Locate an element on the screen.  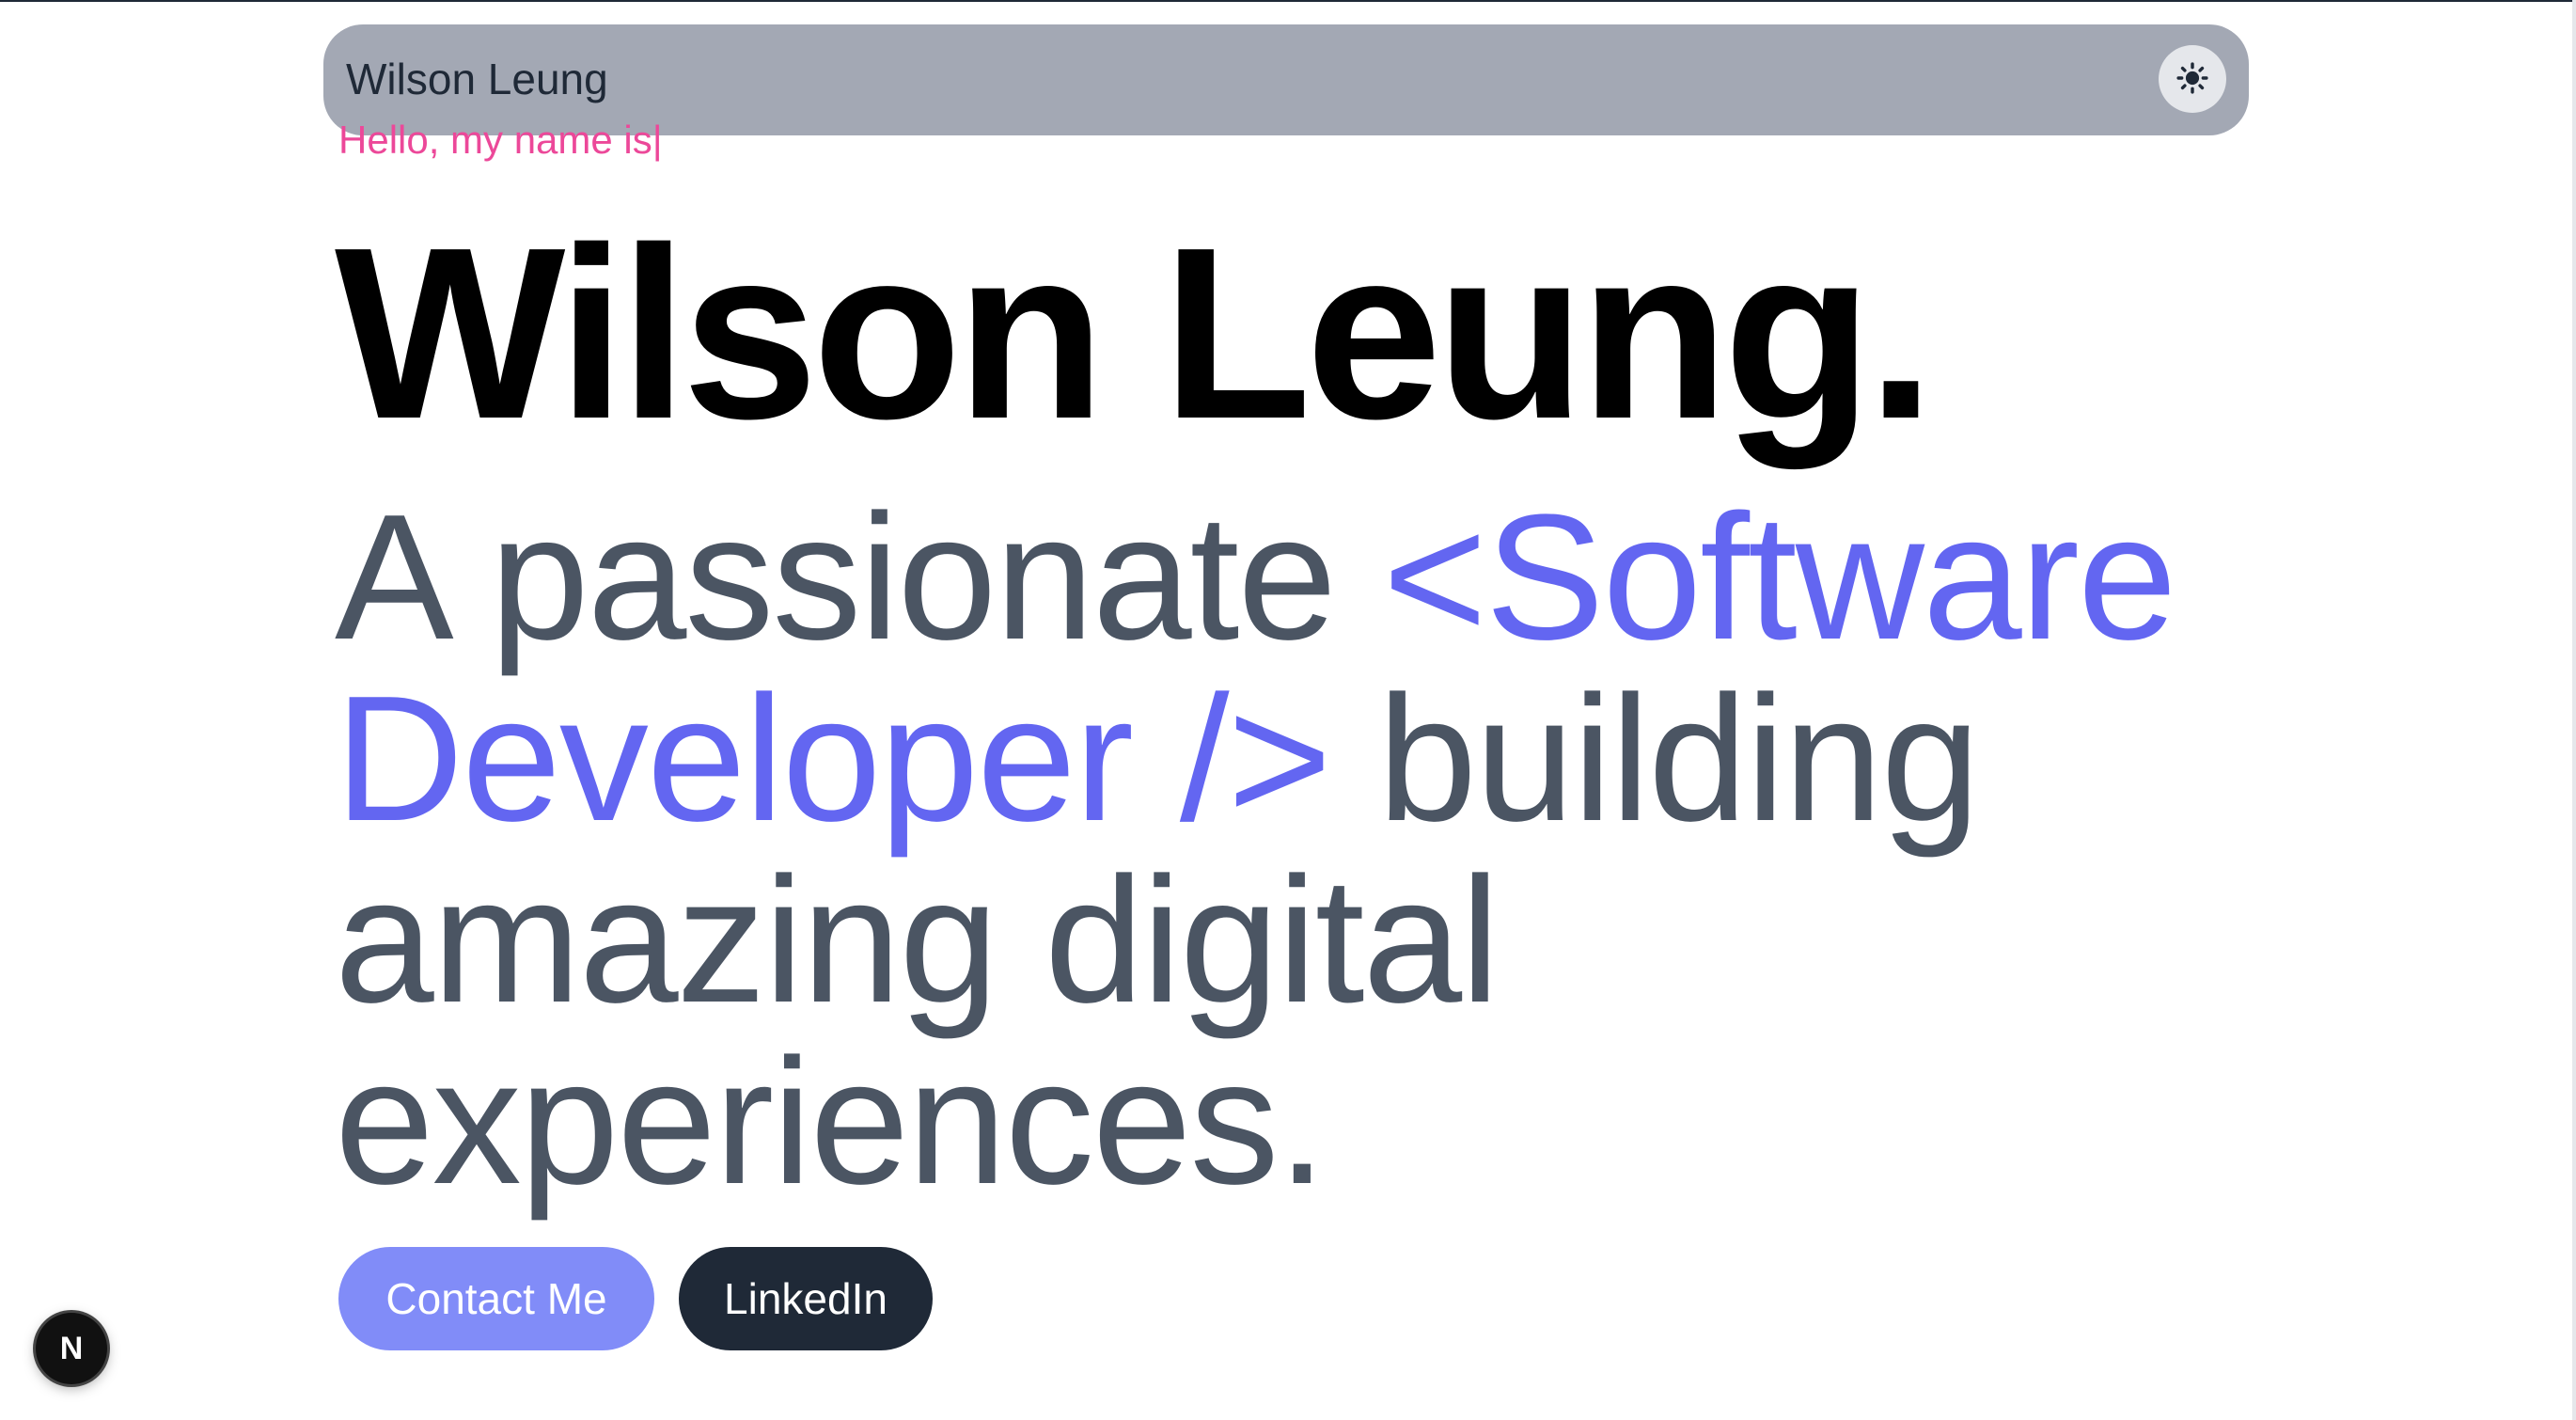
theme-toggle-button is located at coordinates (2192, 79).